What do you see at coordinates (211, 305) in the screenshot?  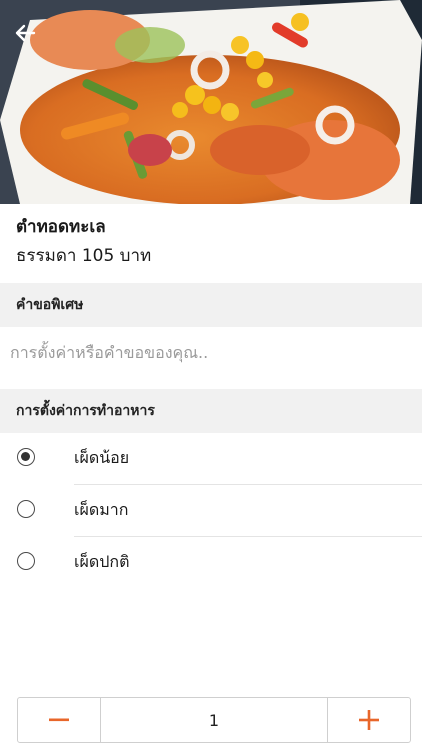 I see `special-request-header: คำขอพิเศษ` at bounding box center [211, 305].